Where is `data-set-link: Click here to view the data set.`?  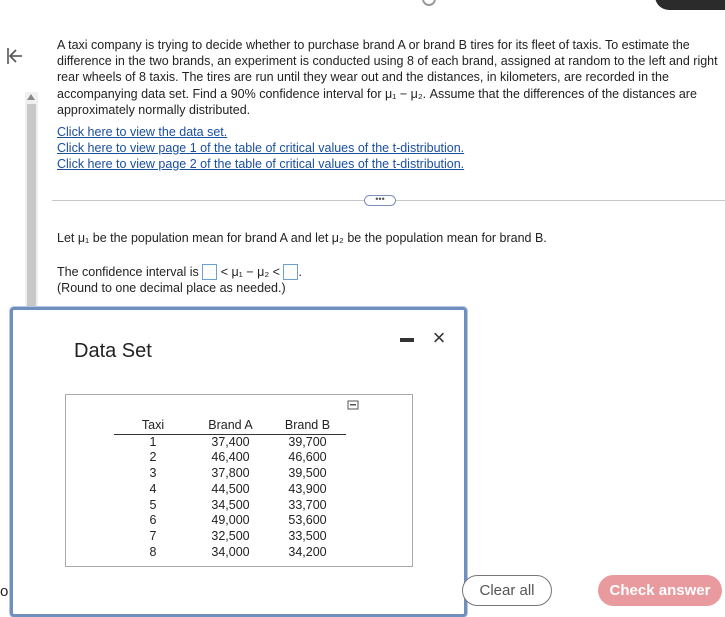
data-set-link: Click here to view the data set. is located at coordinates (390, 132).